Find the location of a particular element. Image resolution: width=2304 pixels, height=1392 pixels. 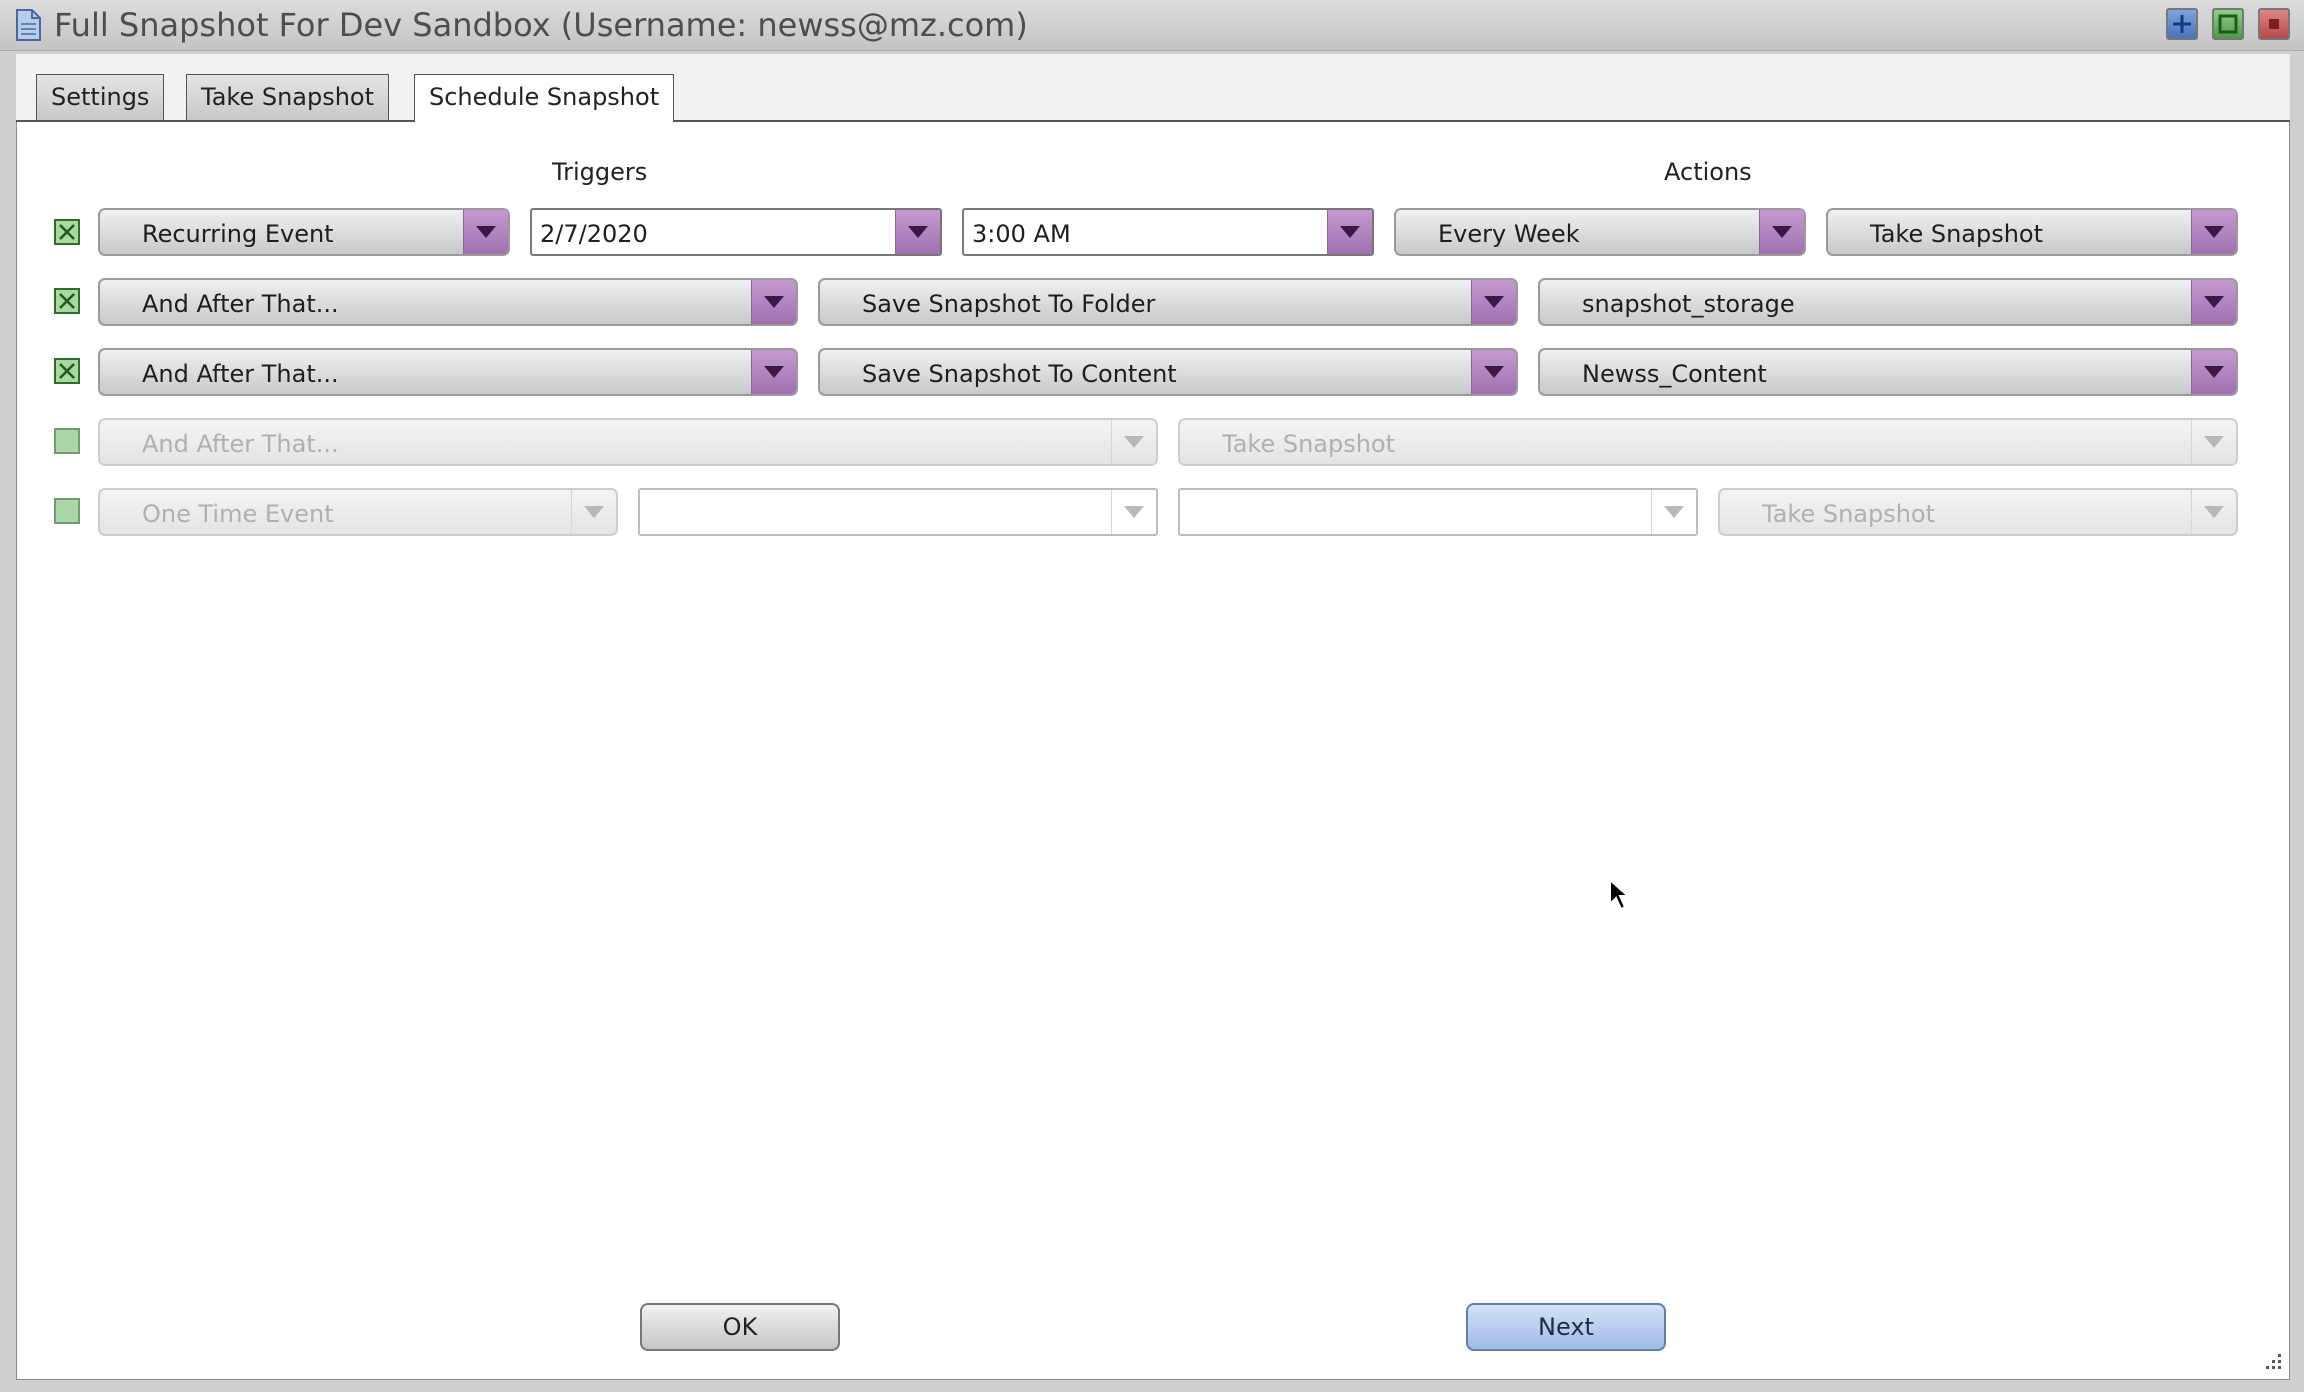

mouse-cursor-icon is located at coordinates (1620, 894).